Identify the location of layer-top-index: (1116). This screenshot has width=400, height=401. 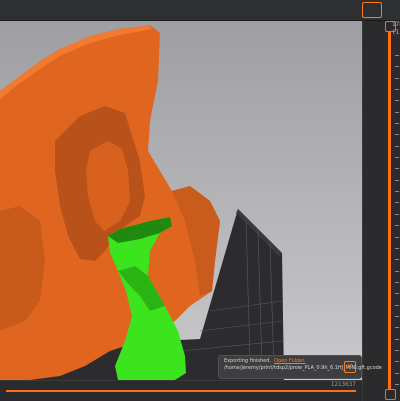
(396, 32).